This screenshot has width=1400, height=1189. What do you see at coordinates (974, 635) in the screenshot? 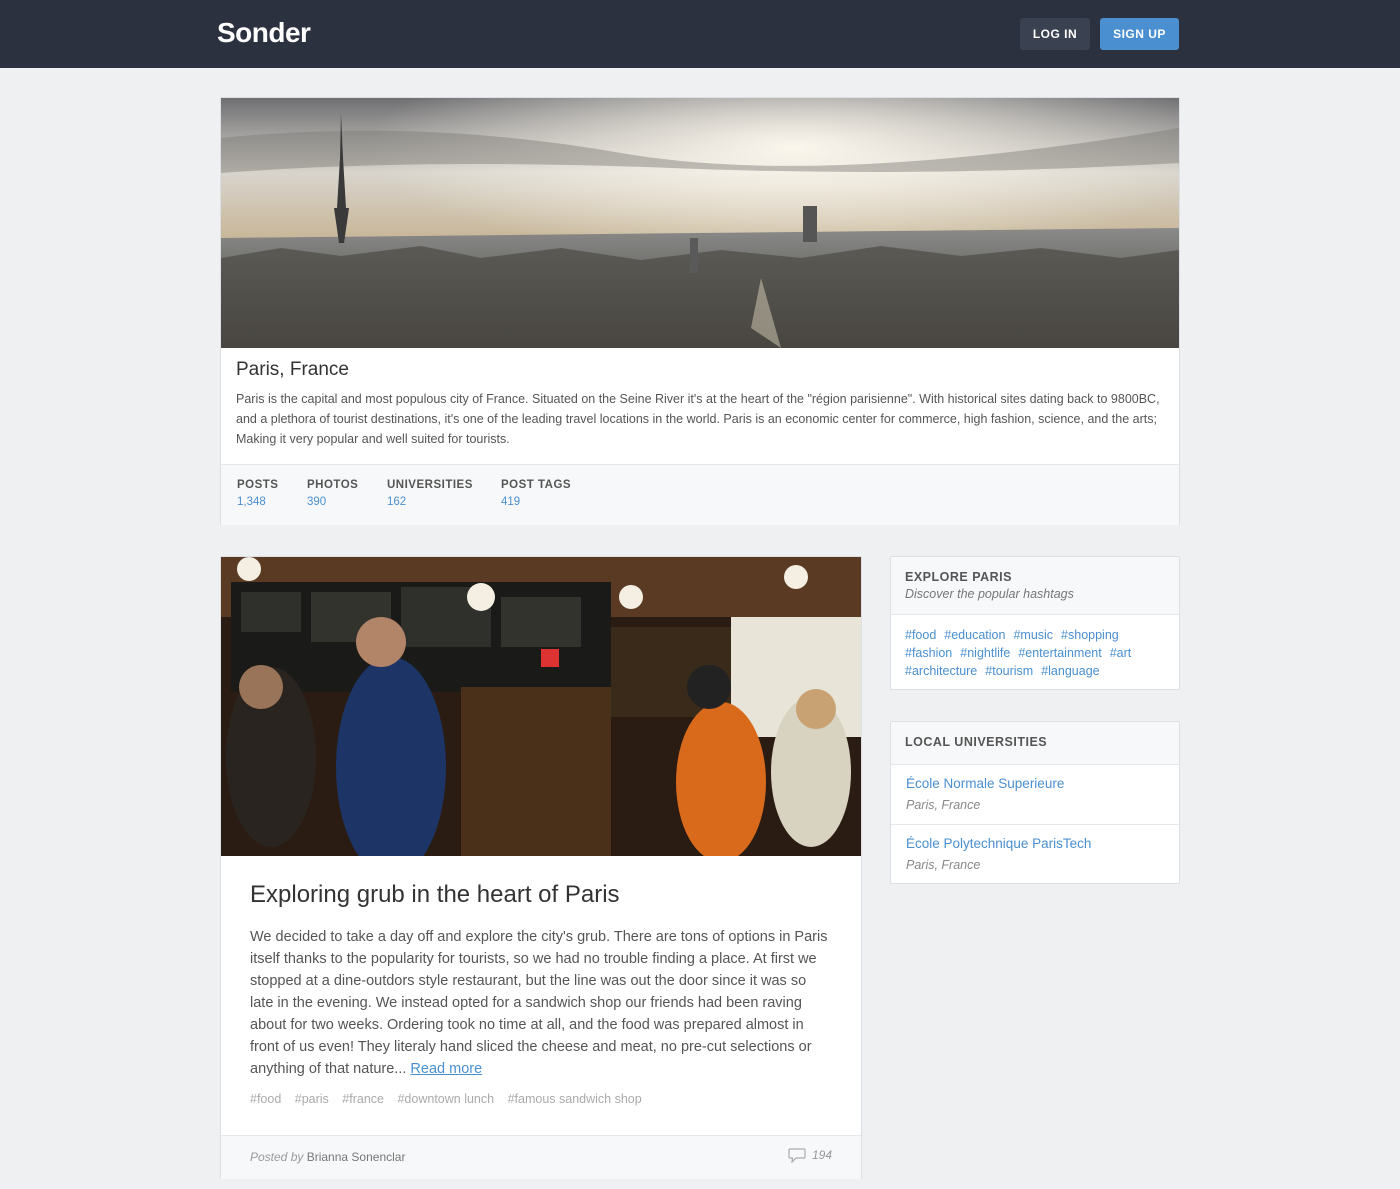
I see `hashtag-link: #education` at bounding box center [974, 635].